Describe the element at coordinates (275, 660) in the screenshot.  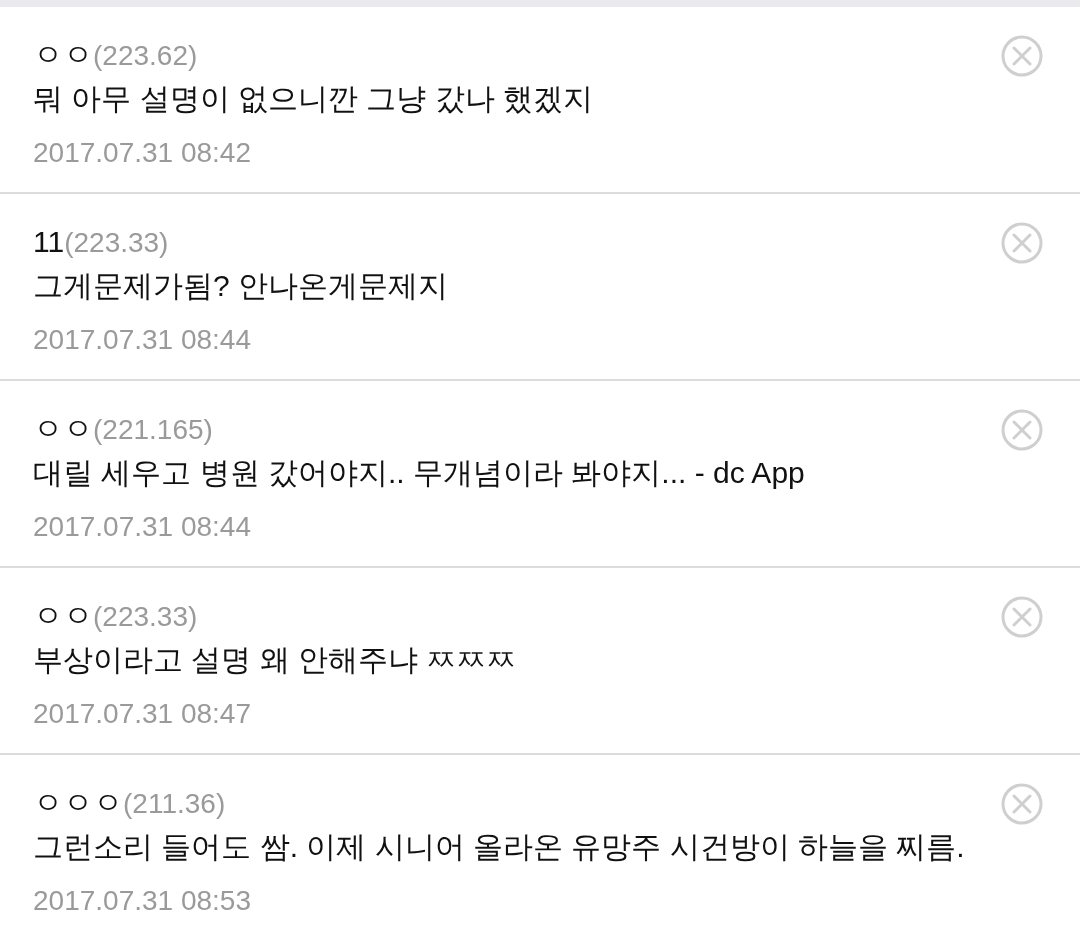
I see `comment-text: 부상이라고 설명 왜 안해주냐 ㅉㅉㅉ` at that location.